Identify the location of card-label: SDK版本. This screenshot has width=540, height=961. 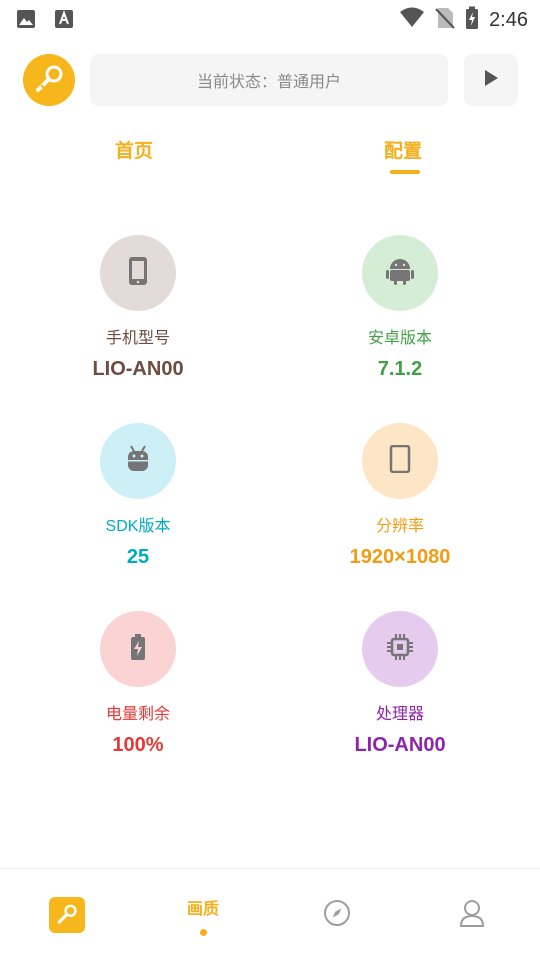
(138, 526).